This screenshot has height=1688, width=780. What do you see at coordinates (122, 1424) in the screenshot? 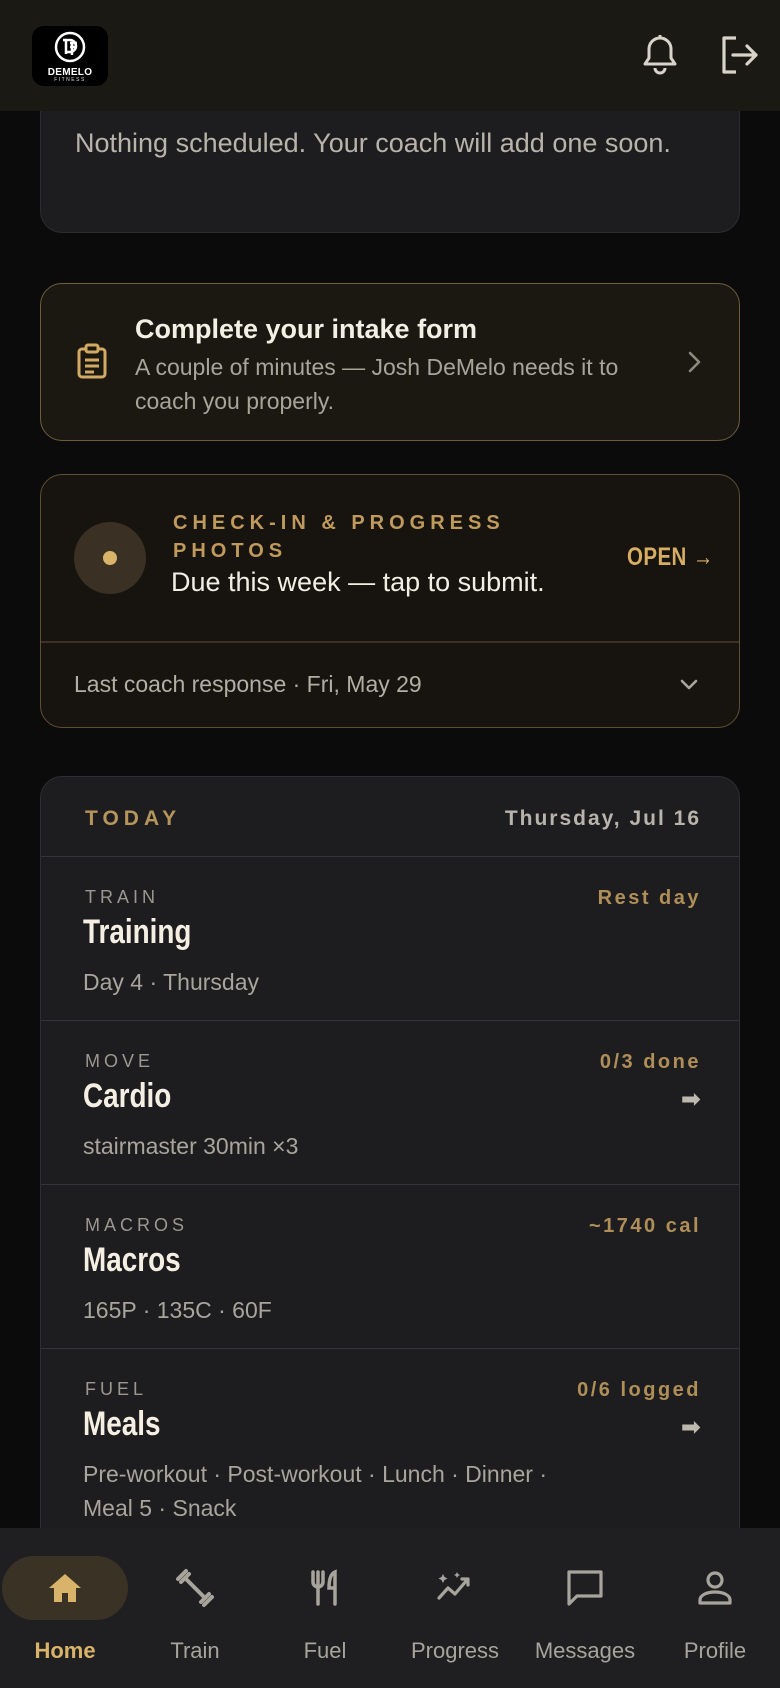
I see `row-title: Meals` at bounding box center [122, 1424].